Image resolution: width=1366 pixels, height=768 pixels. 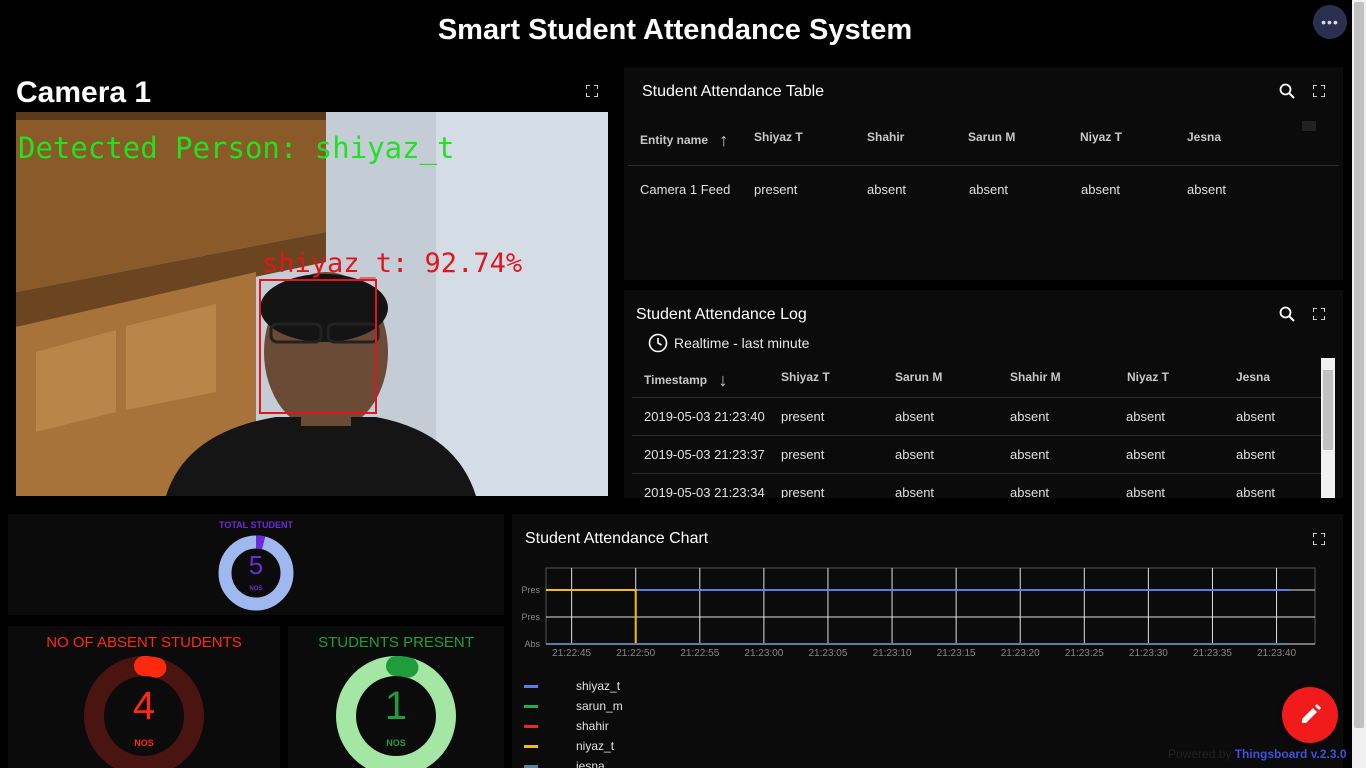 I want to click on table-cell: Camera 1 Feed, so click(x=685, y=189).